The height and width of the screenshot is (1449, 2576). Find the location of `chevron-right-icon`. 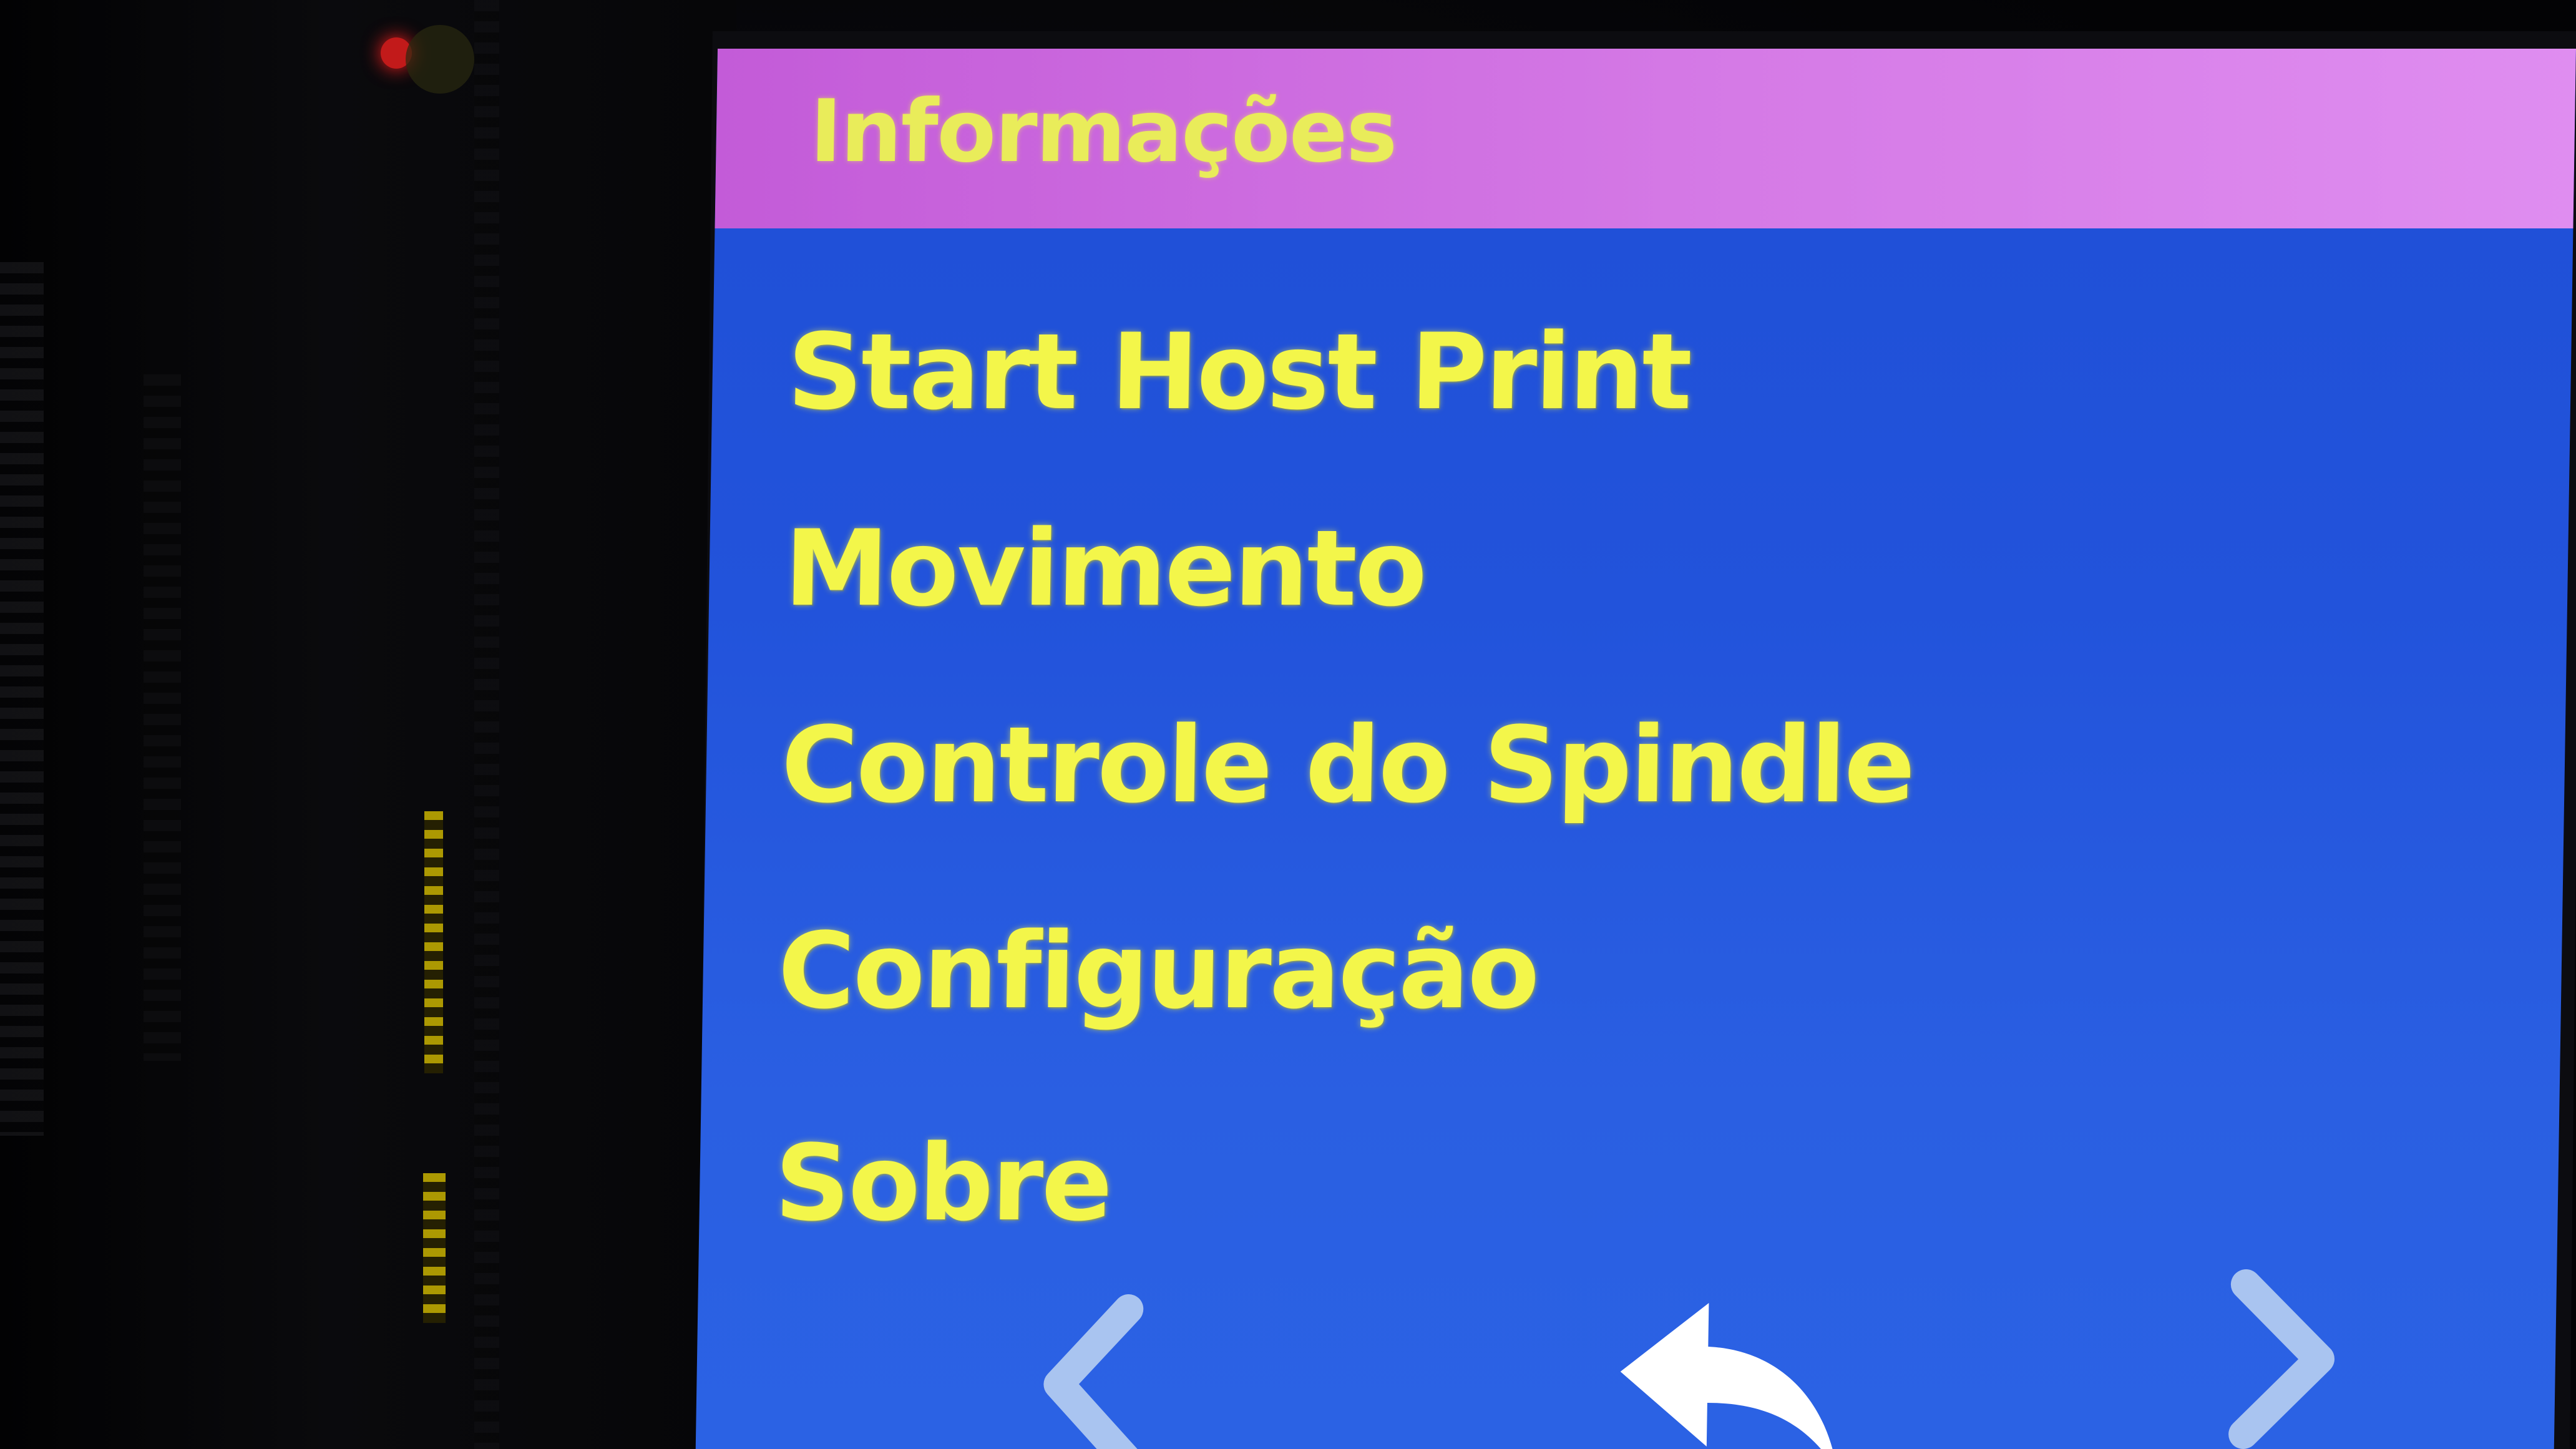

chevron-right-icon is located at coordinates (2281, 1359).